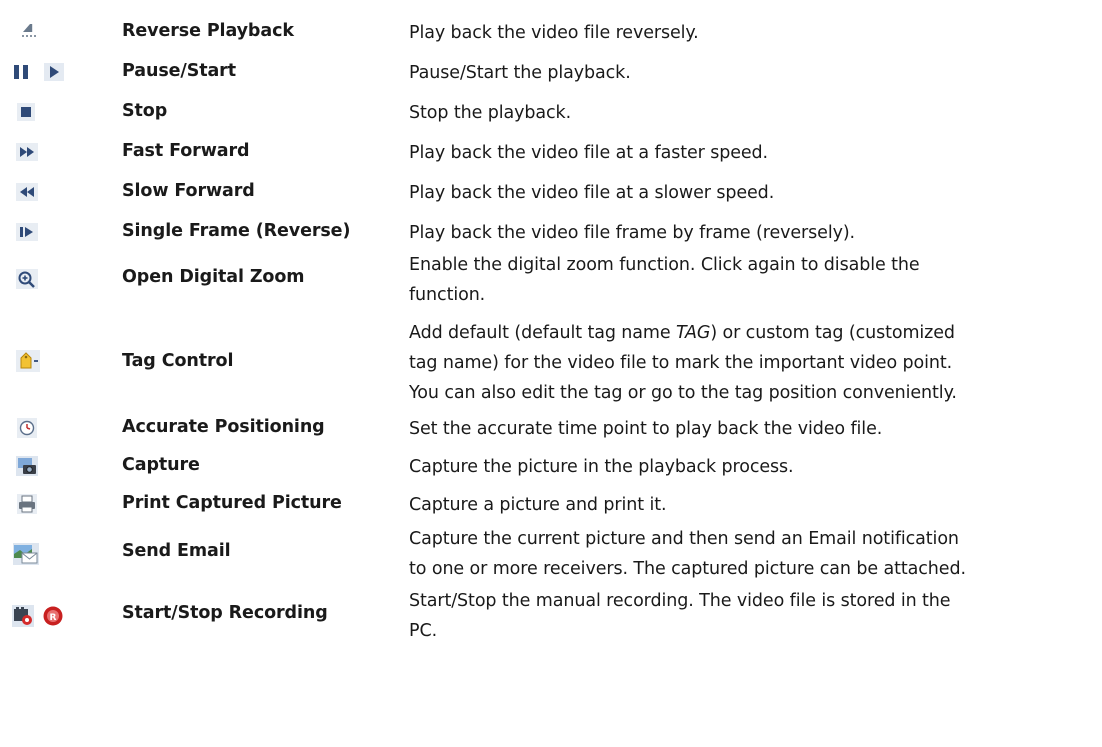  Describe the element at coordinates (27, 466) in the screenshot. I see `camera-icon` at that location.